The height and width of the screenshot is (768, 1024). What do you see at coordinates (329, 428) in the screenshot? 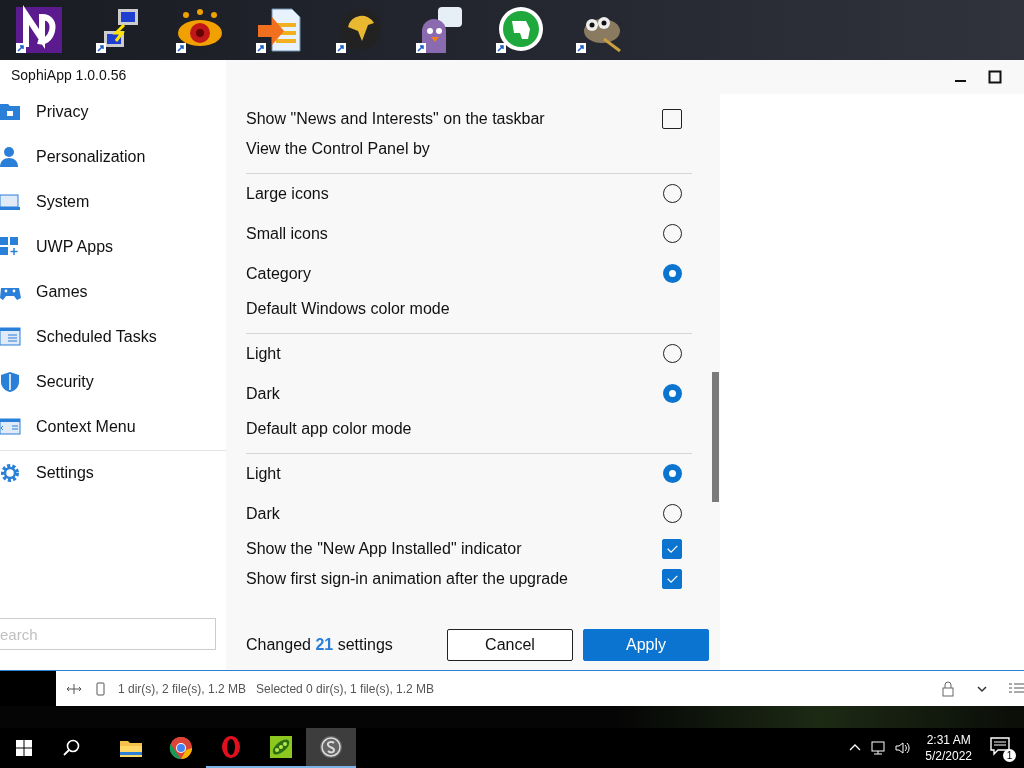
I see `section-heading: Default app color mode` at bounding box center [329, 428].